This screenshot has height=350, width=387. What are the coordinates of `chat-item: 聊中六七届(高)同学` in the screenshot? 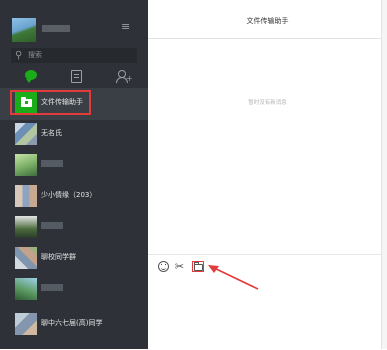 It's located at (74, 325).